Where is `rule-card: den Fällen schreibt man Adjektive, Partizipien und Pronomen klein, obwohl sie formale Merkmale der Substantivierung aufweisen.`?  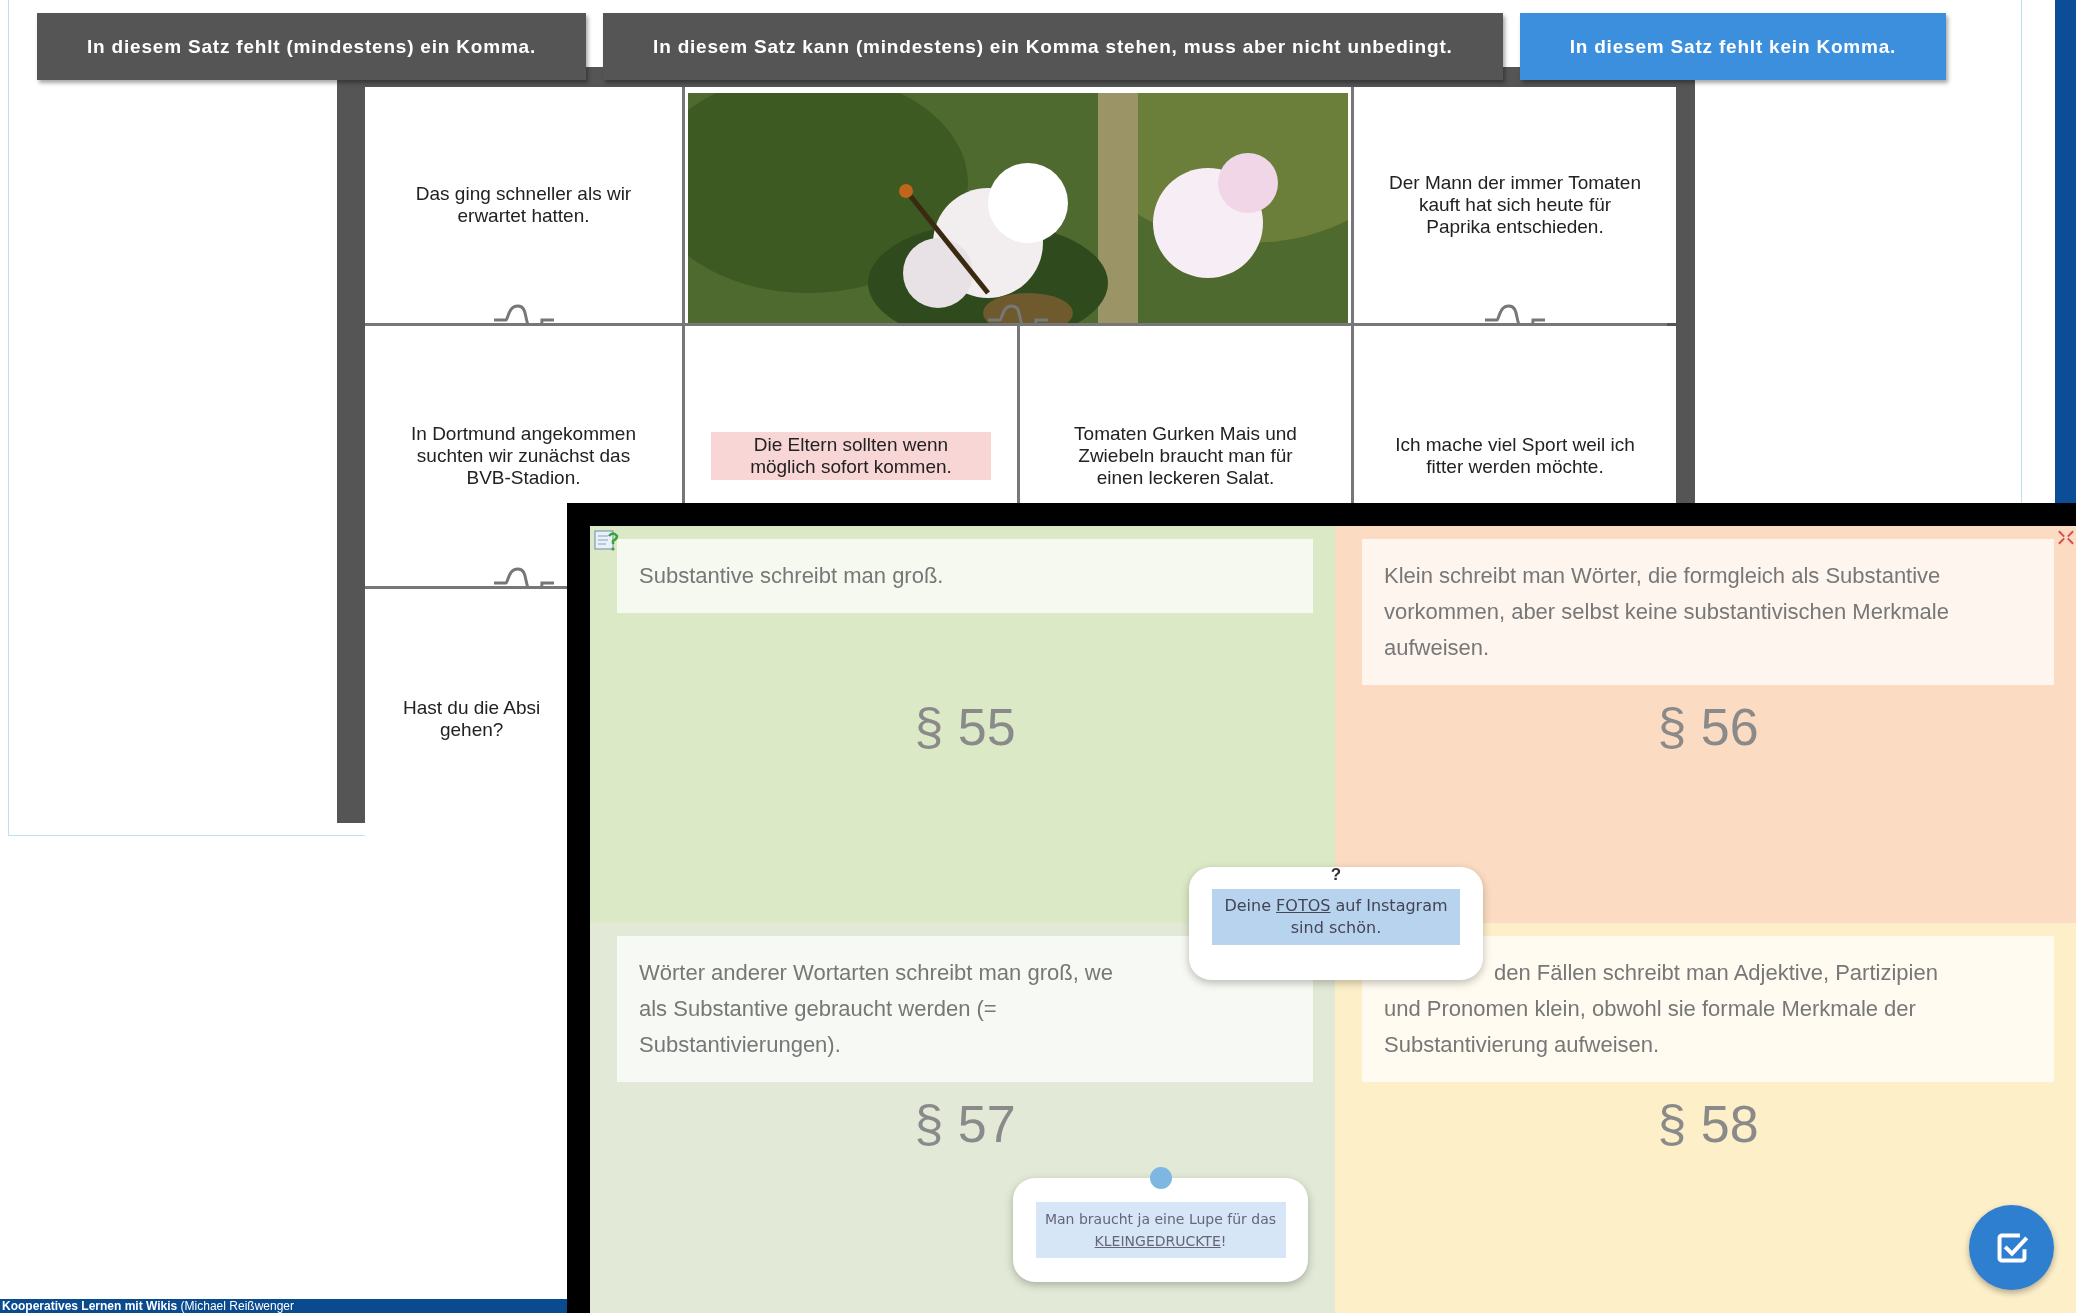 rule-card: den Fällen schreibt man Adjektive, Partizipien und Pronomen klein, obwohl sie formale Merkmale der Substantivierung aufweisen. is located at coordinates (1708, 1009).